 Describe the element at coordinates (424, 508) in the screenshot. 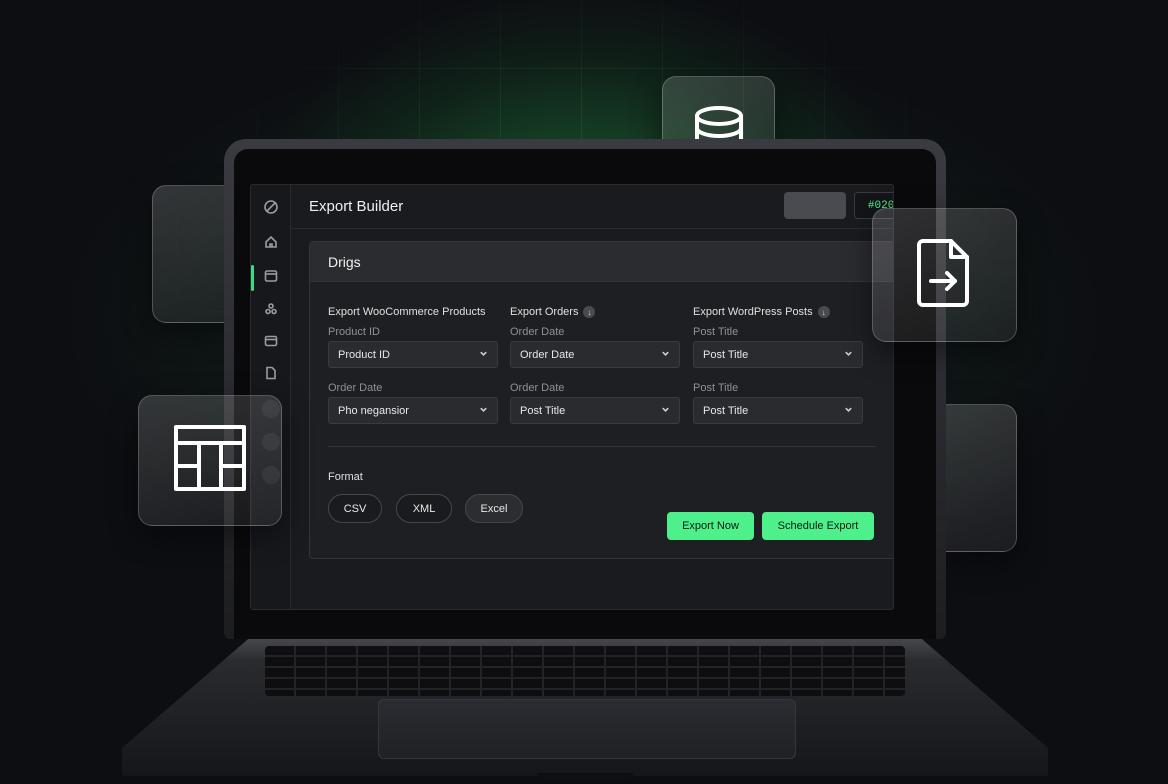

I see `format-xml-button: XML` at that location.